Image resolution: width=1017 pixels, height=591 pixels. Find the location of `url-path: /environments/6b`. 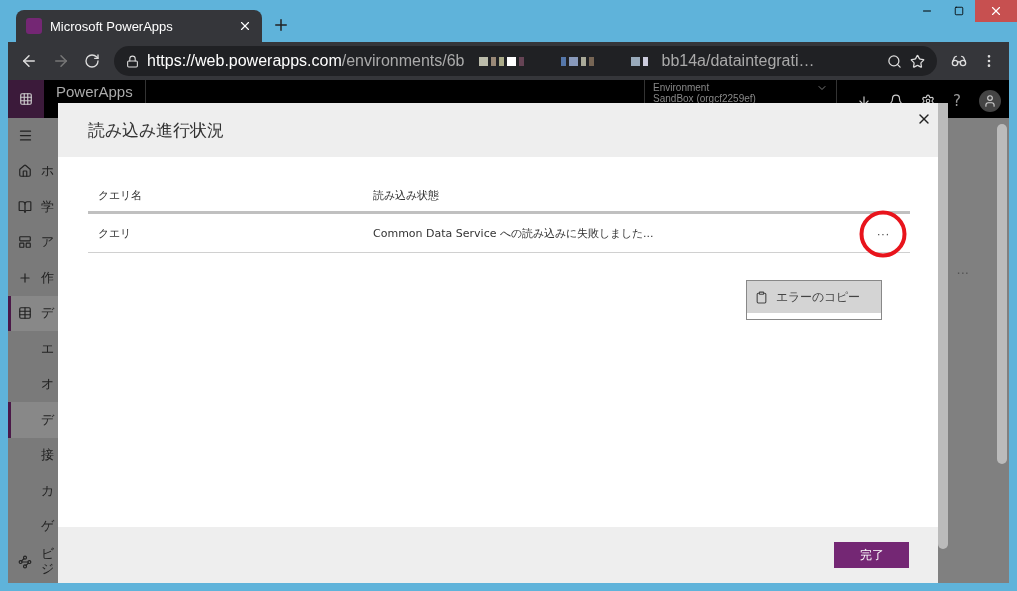

url-path: /environments/6b is located at coordinates (403, 61).